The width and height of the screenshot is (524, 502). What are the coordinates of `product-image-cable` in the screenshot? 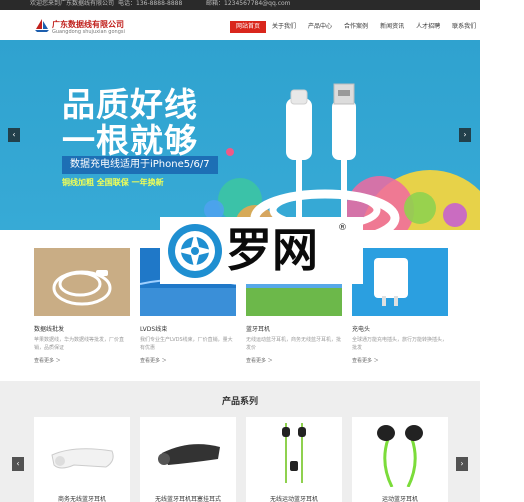 It's located at (82, 282).